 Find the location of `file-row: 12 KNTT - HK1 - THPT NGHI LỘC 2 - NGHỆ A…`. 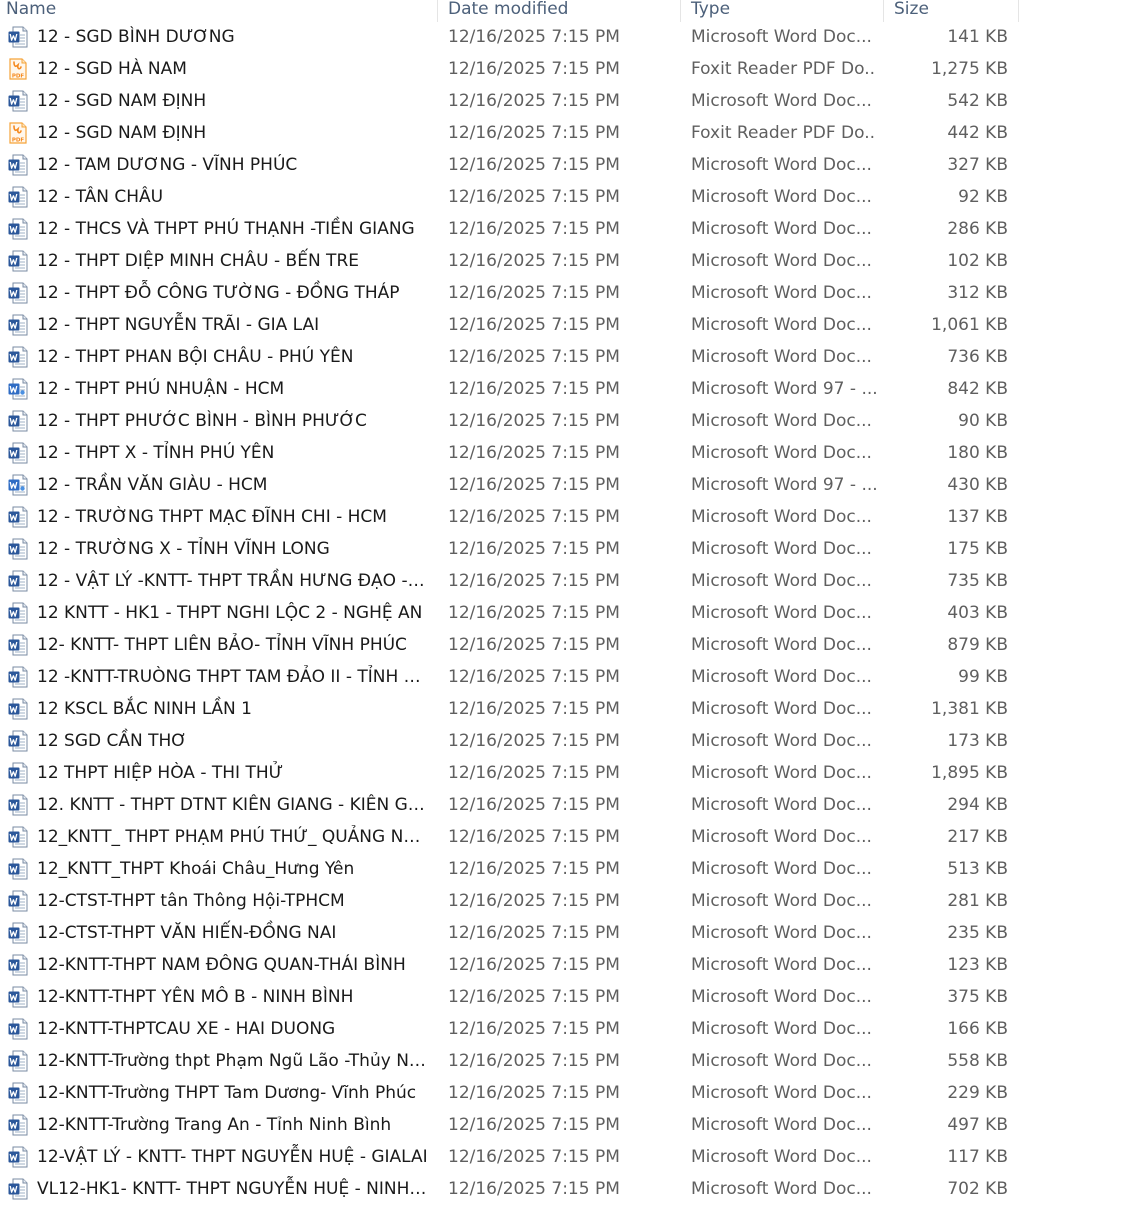

file-row: 12 KNTT - HK1 - THPT NGHI LỘC 2 - NGHỆ A… is located at coordinates (510, 613).